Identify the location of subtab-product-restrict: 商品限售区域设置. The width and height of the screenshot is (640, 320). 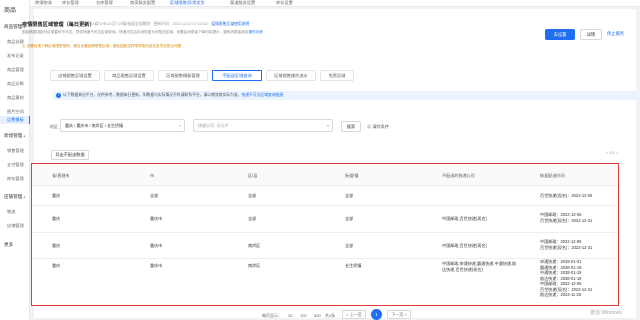
(129, 75).